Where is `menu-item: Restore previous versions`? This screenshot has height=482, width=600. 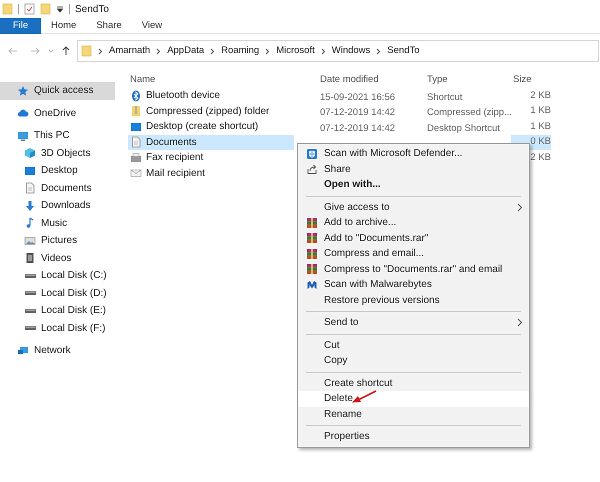 menu-item: Restore previous versions is located at coordinates (413, 300).